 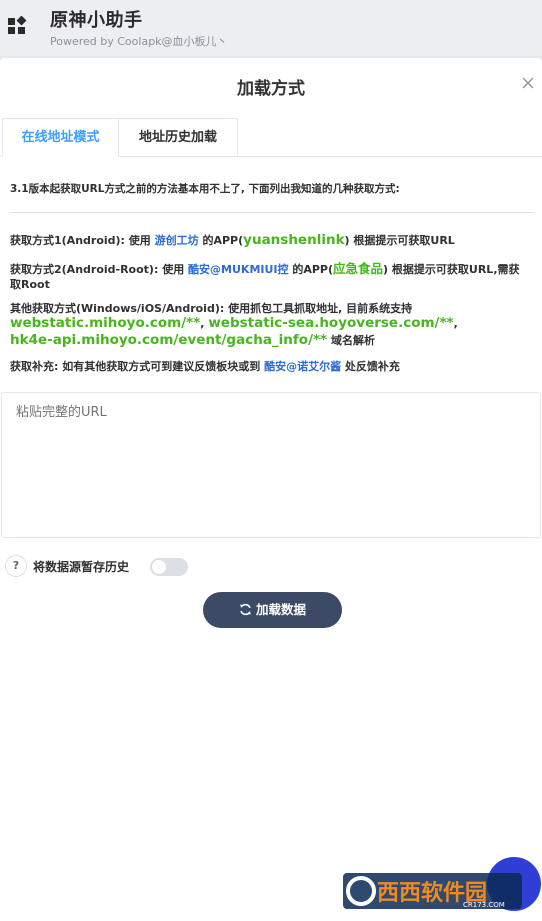 What do you see at coordinates (81, 567) in the screenshot?
I see `save-history-label: 将数据源暂存历史` at bounding box center [81, 567].